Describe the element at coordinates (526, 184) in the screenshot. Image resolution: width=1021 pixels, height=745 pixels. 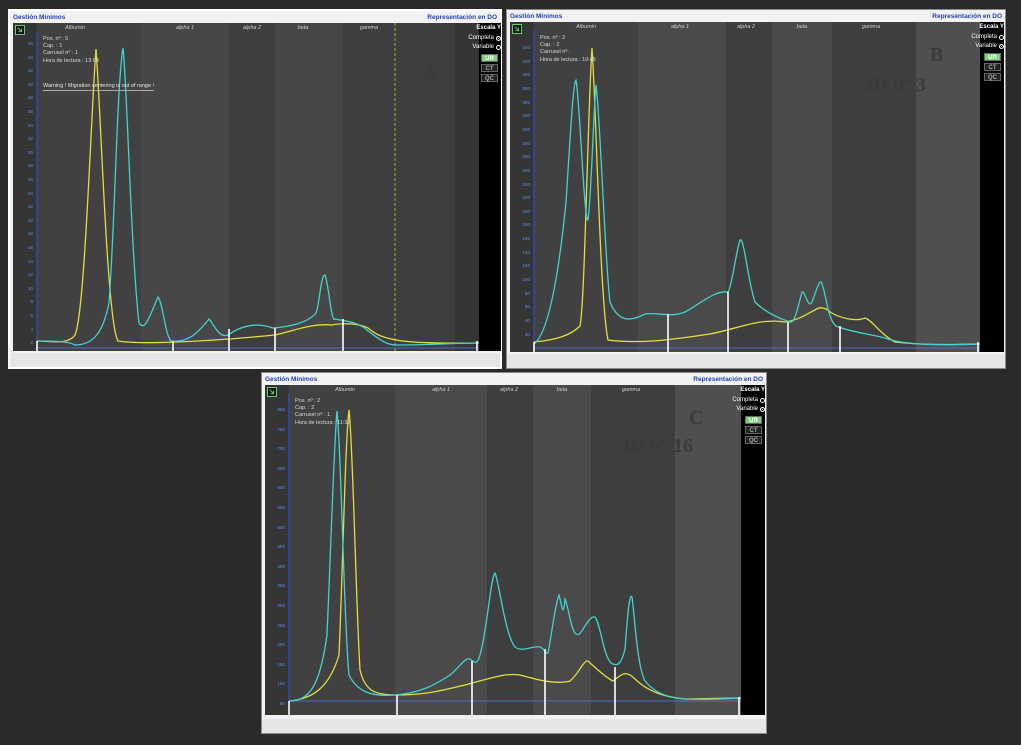
I see `y-tick-label: 240` at that location.